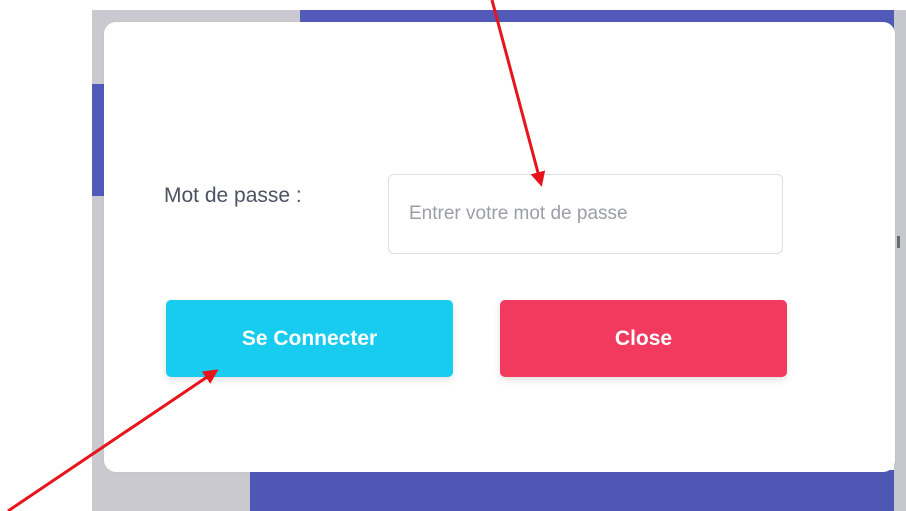 The width and height of the screenshot is (906, 511). What do you see at coordinates (585, 214) in the screenshot?
I see `password-input` at bounding box center [585, 214].